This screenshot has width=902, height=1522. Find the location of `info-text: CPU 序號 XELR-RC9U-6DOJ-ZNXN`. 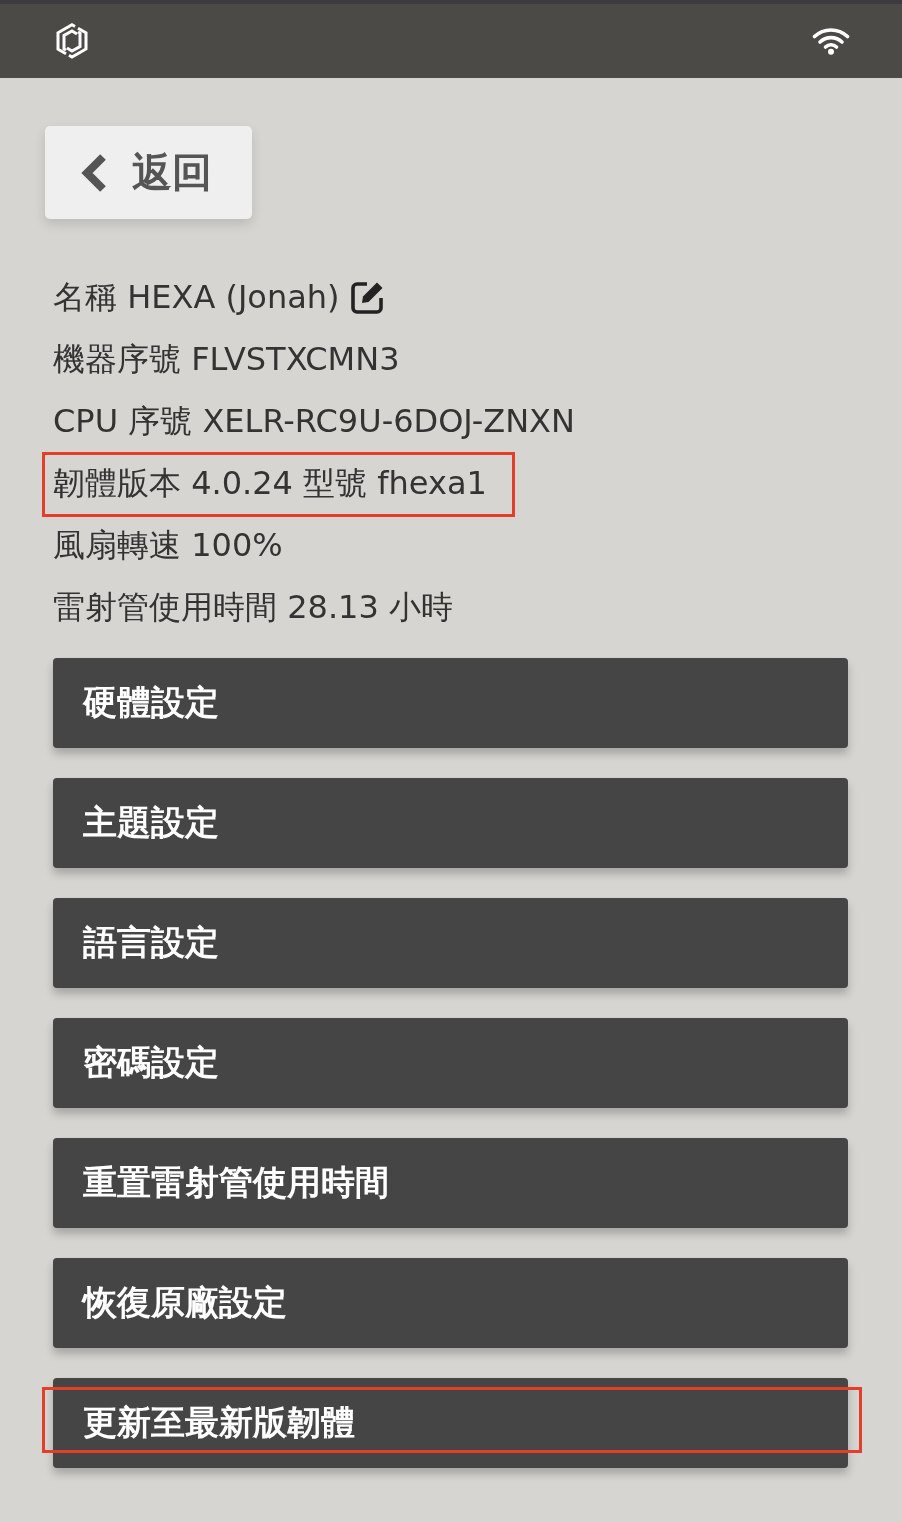

info-text: CPU 序號 XELR-RC9U-6DOJ-ZNXN is located at coordinates (314, 421).